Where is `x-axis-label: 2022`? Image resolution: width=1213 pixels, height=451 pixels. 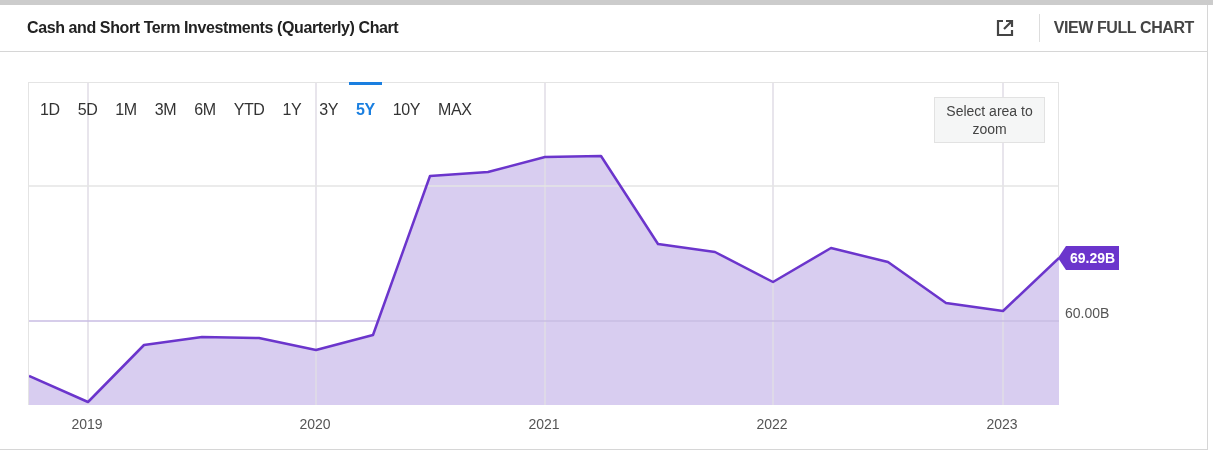
x-axis-label: 2022 is located at coordinates (772, 424).